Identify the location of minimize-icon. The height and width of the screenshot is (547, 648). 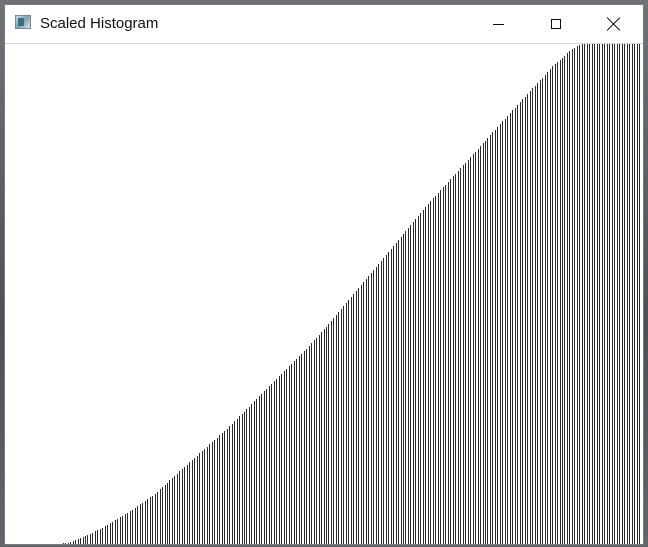
(498, 24).